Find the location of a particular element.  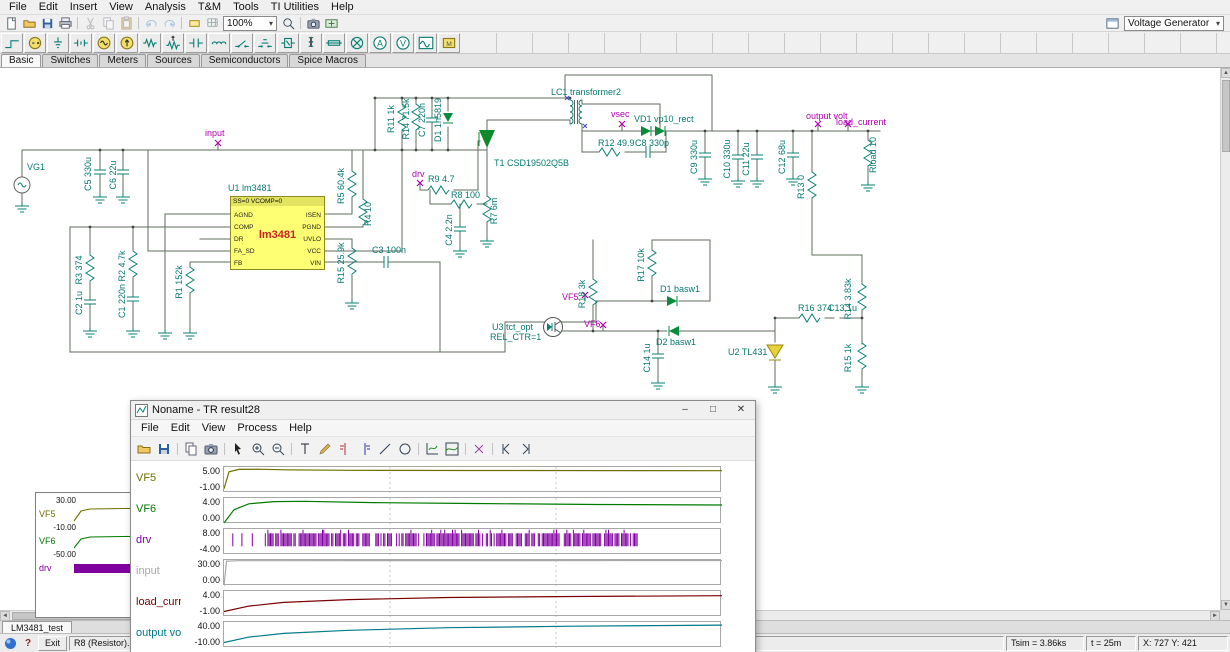

component-label: R5 60.4k is located at coordinates (341, 185).